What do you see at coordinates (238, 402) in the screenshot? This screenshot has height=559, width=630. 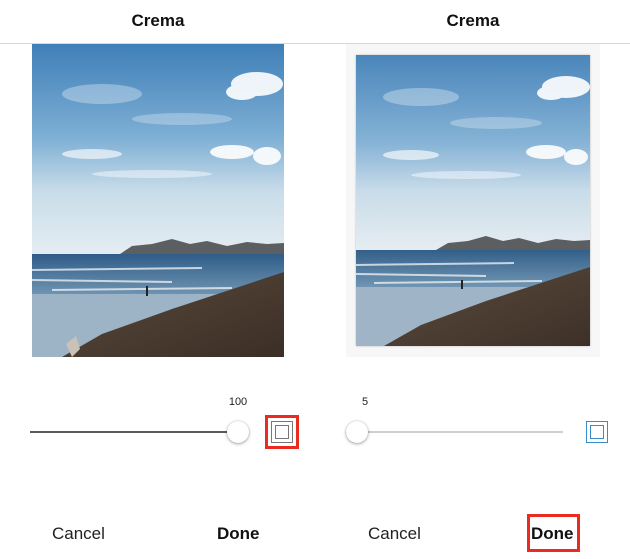 I see `intensity-value: 100` at bounding box center [238, 402].